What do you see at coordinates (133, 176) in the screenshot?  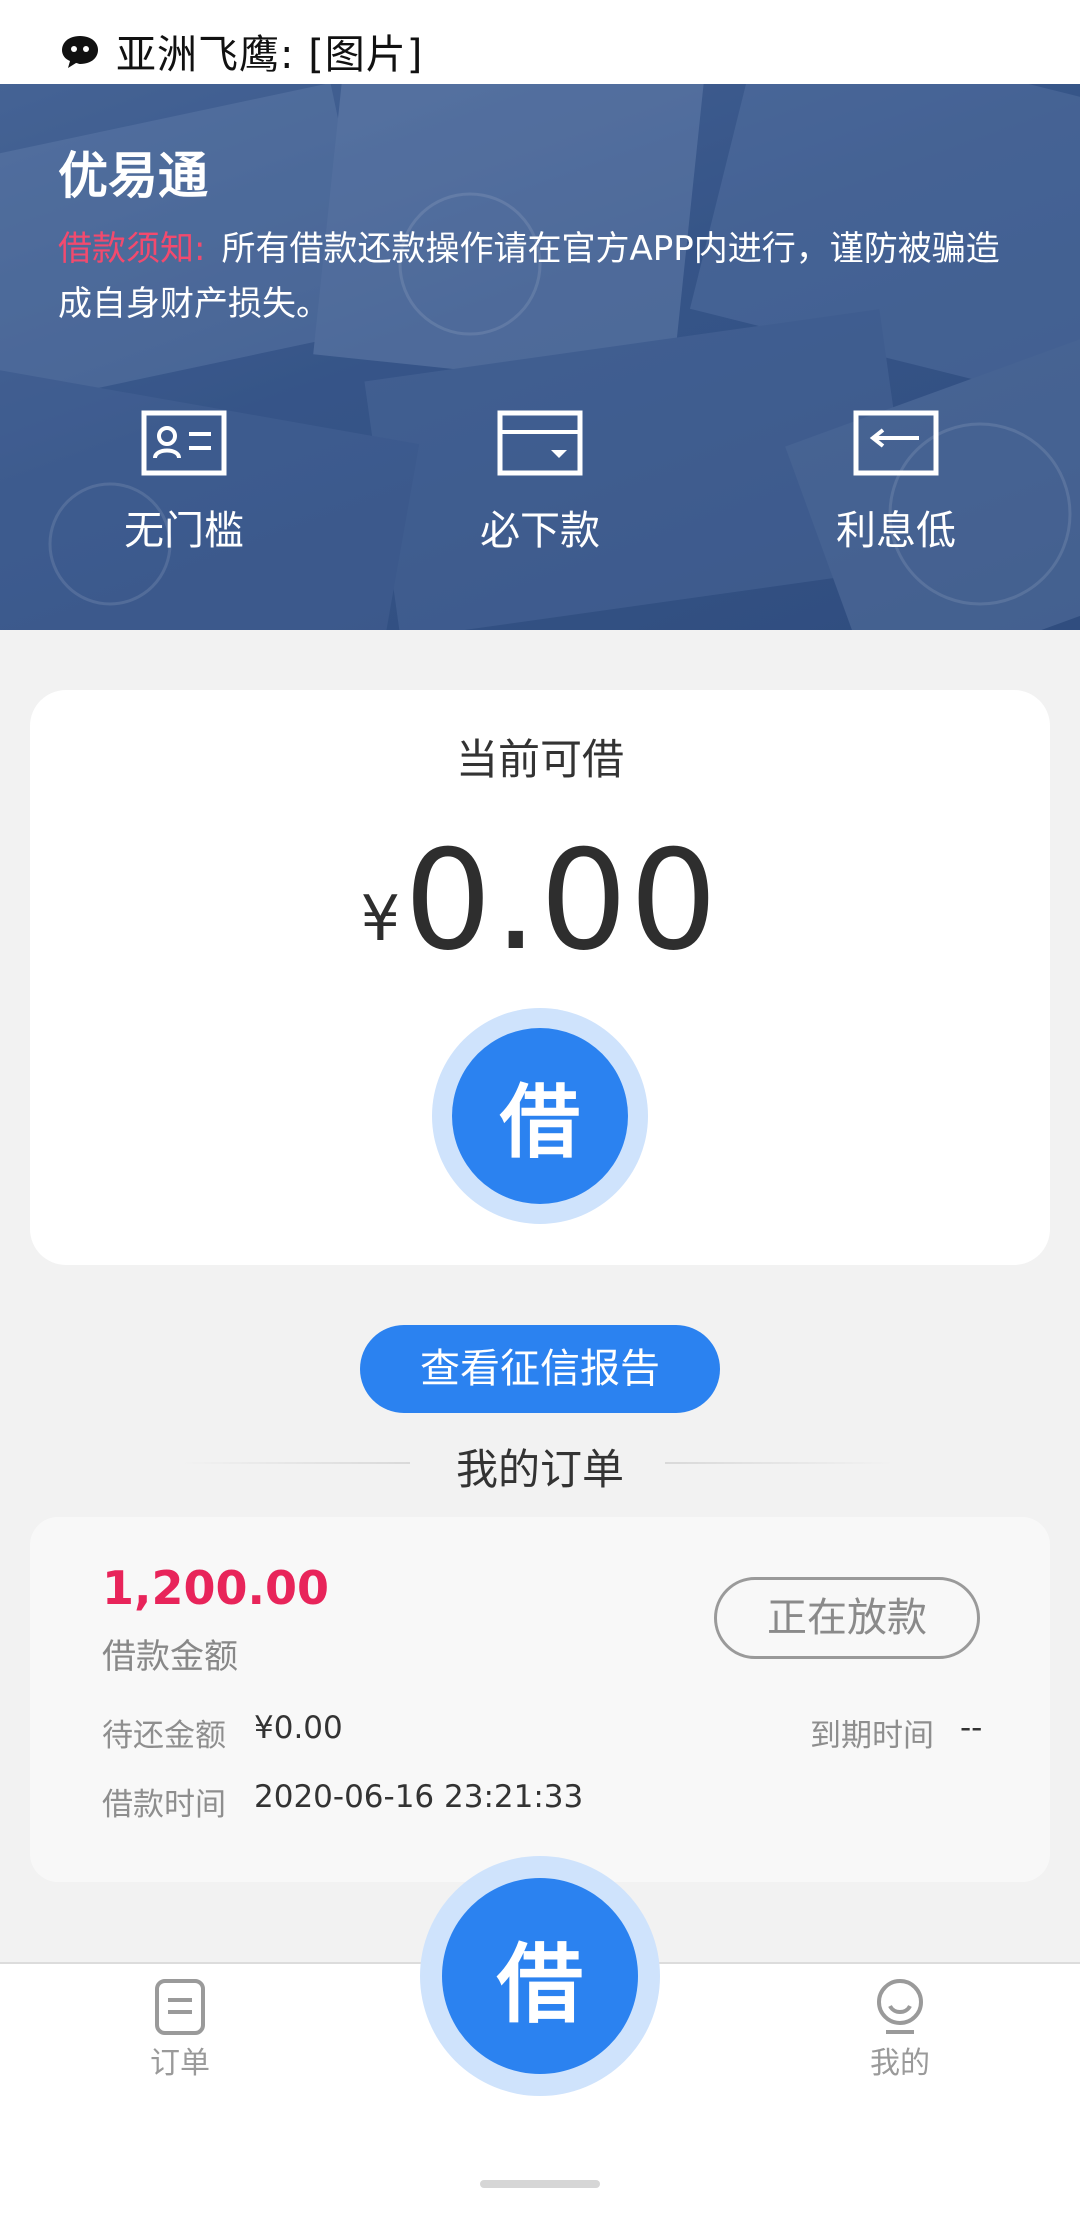 I see `app-title: 优易通` at bounding box center [133, 176].